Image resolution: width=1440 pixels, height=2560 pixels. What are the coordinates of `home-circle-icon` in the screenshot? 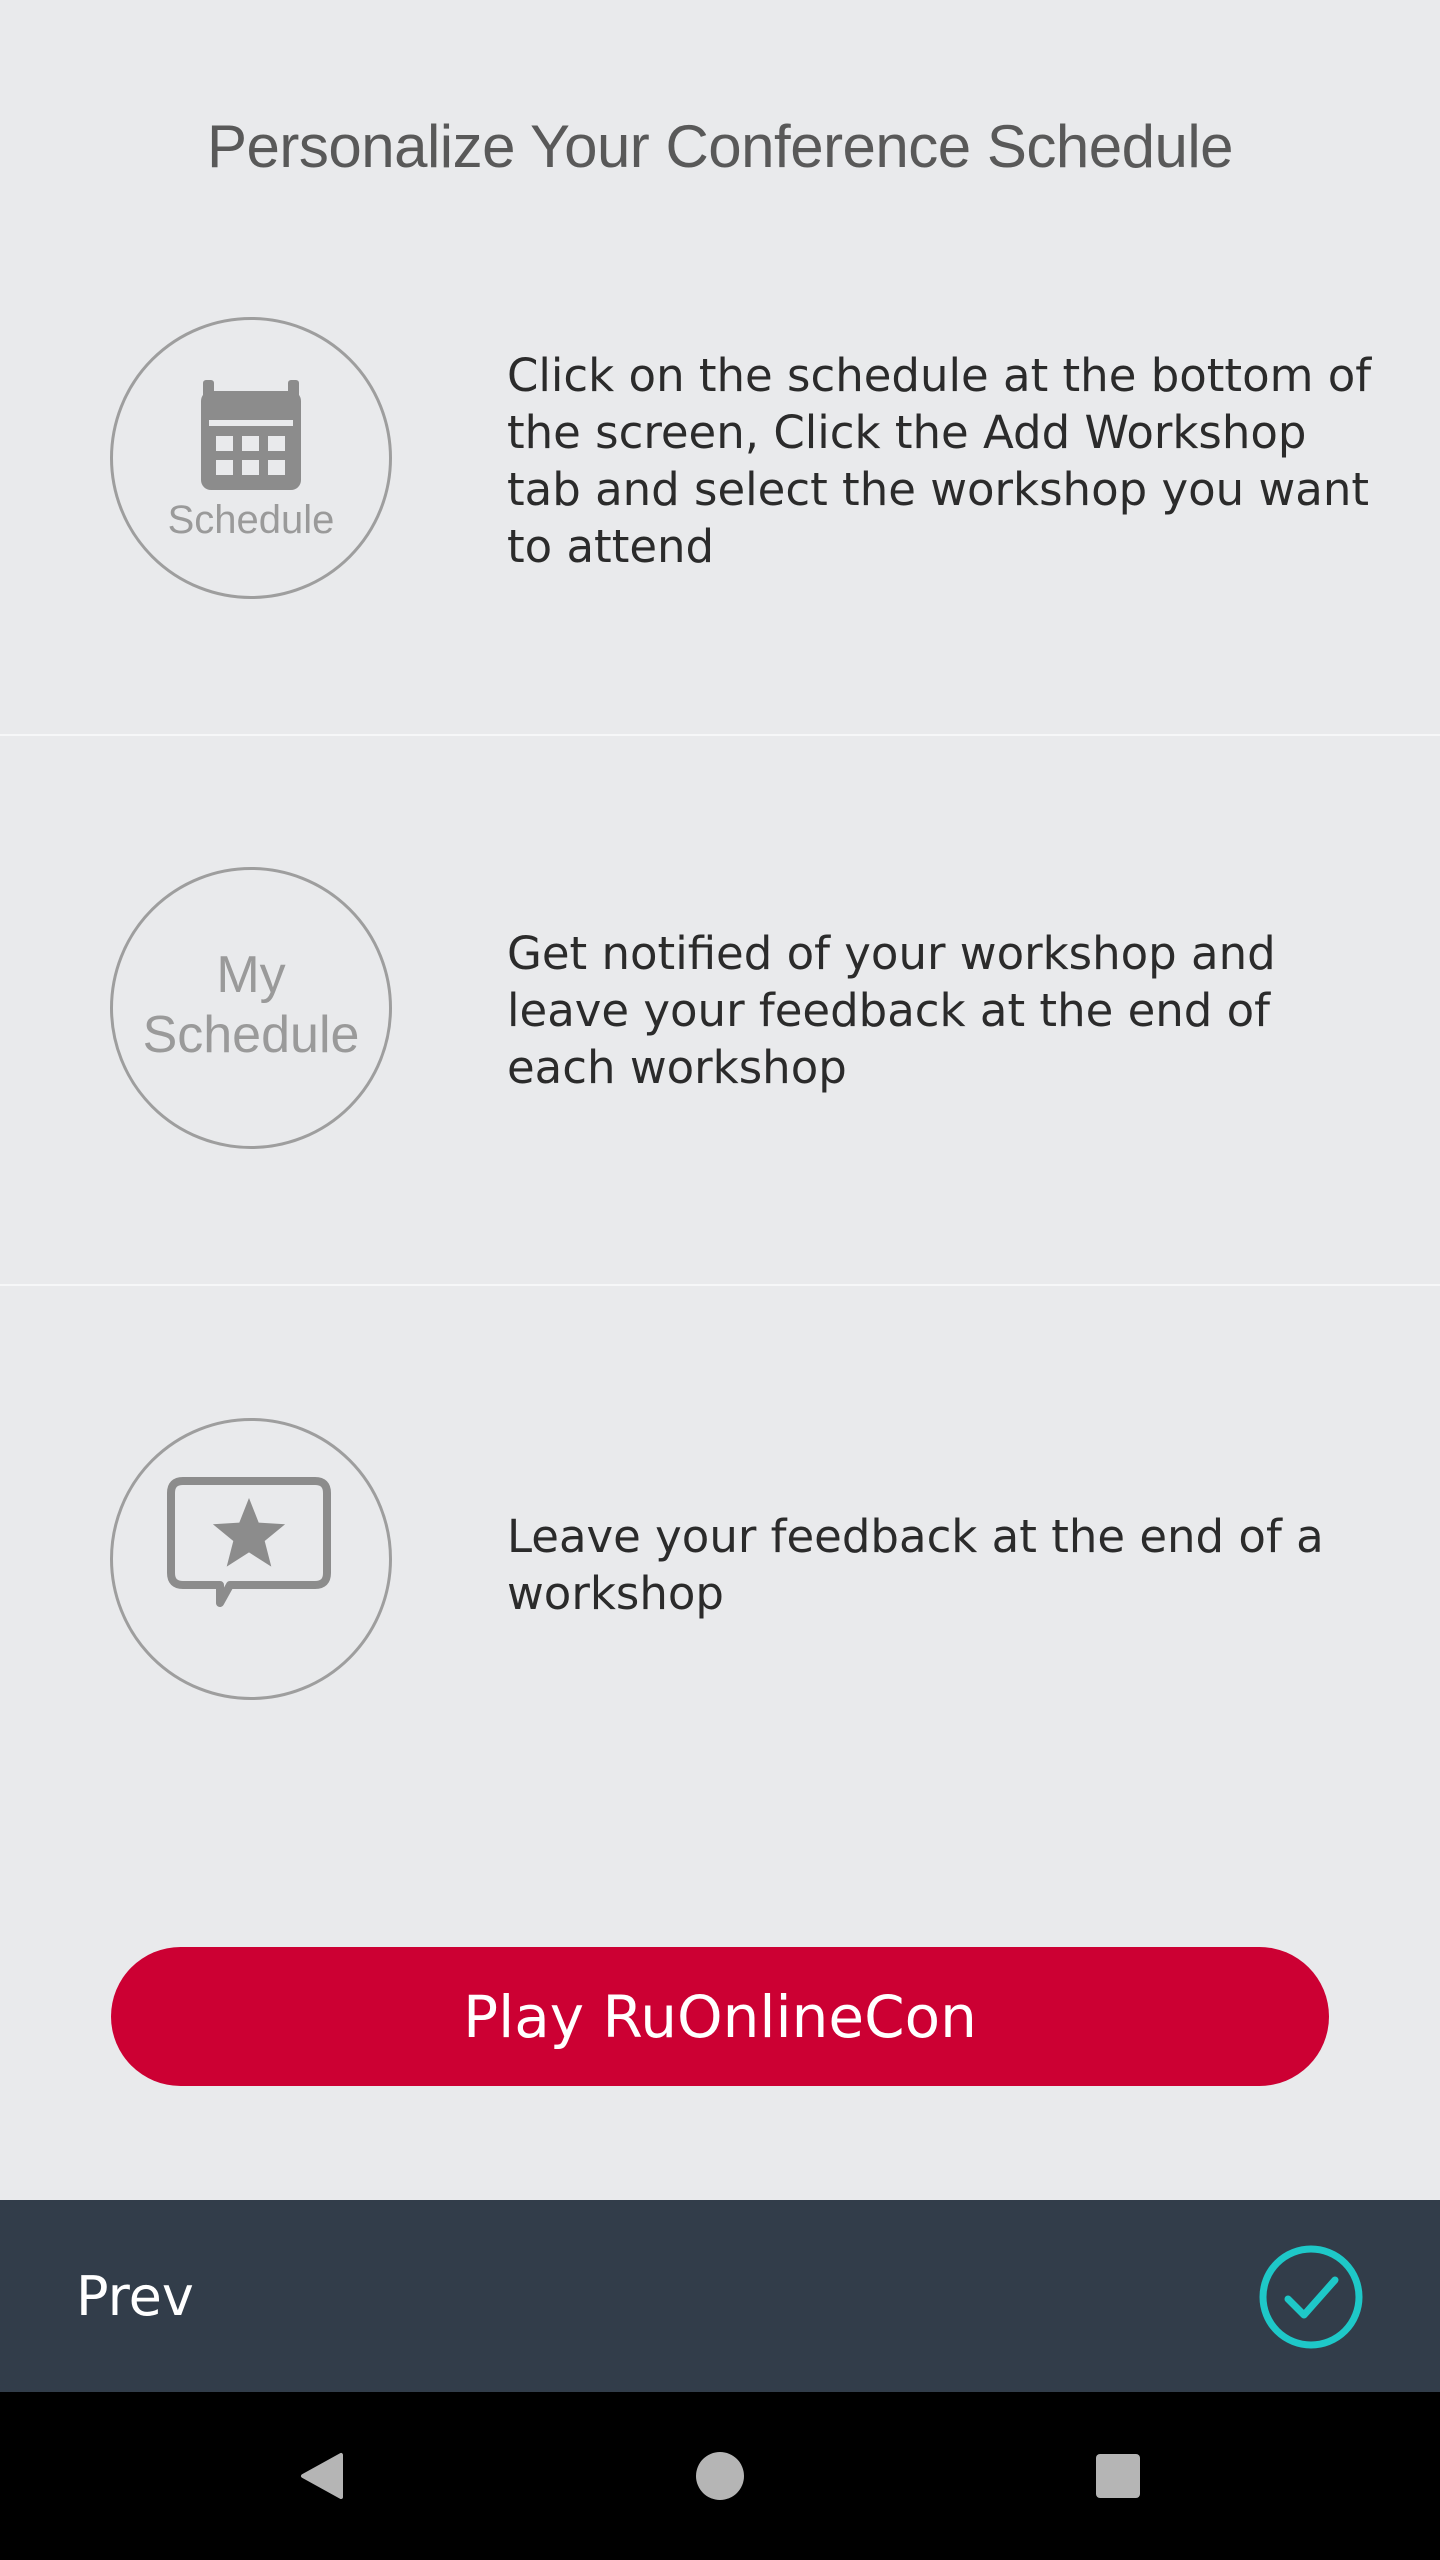 It's located at (720, 2476).